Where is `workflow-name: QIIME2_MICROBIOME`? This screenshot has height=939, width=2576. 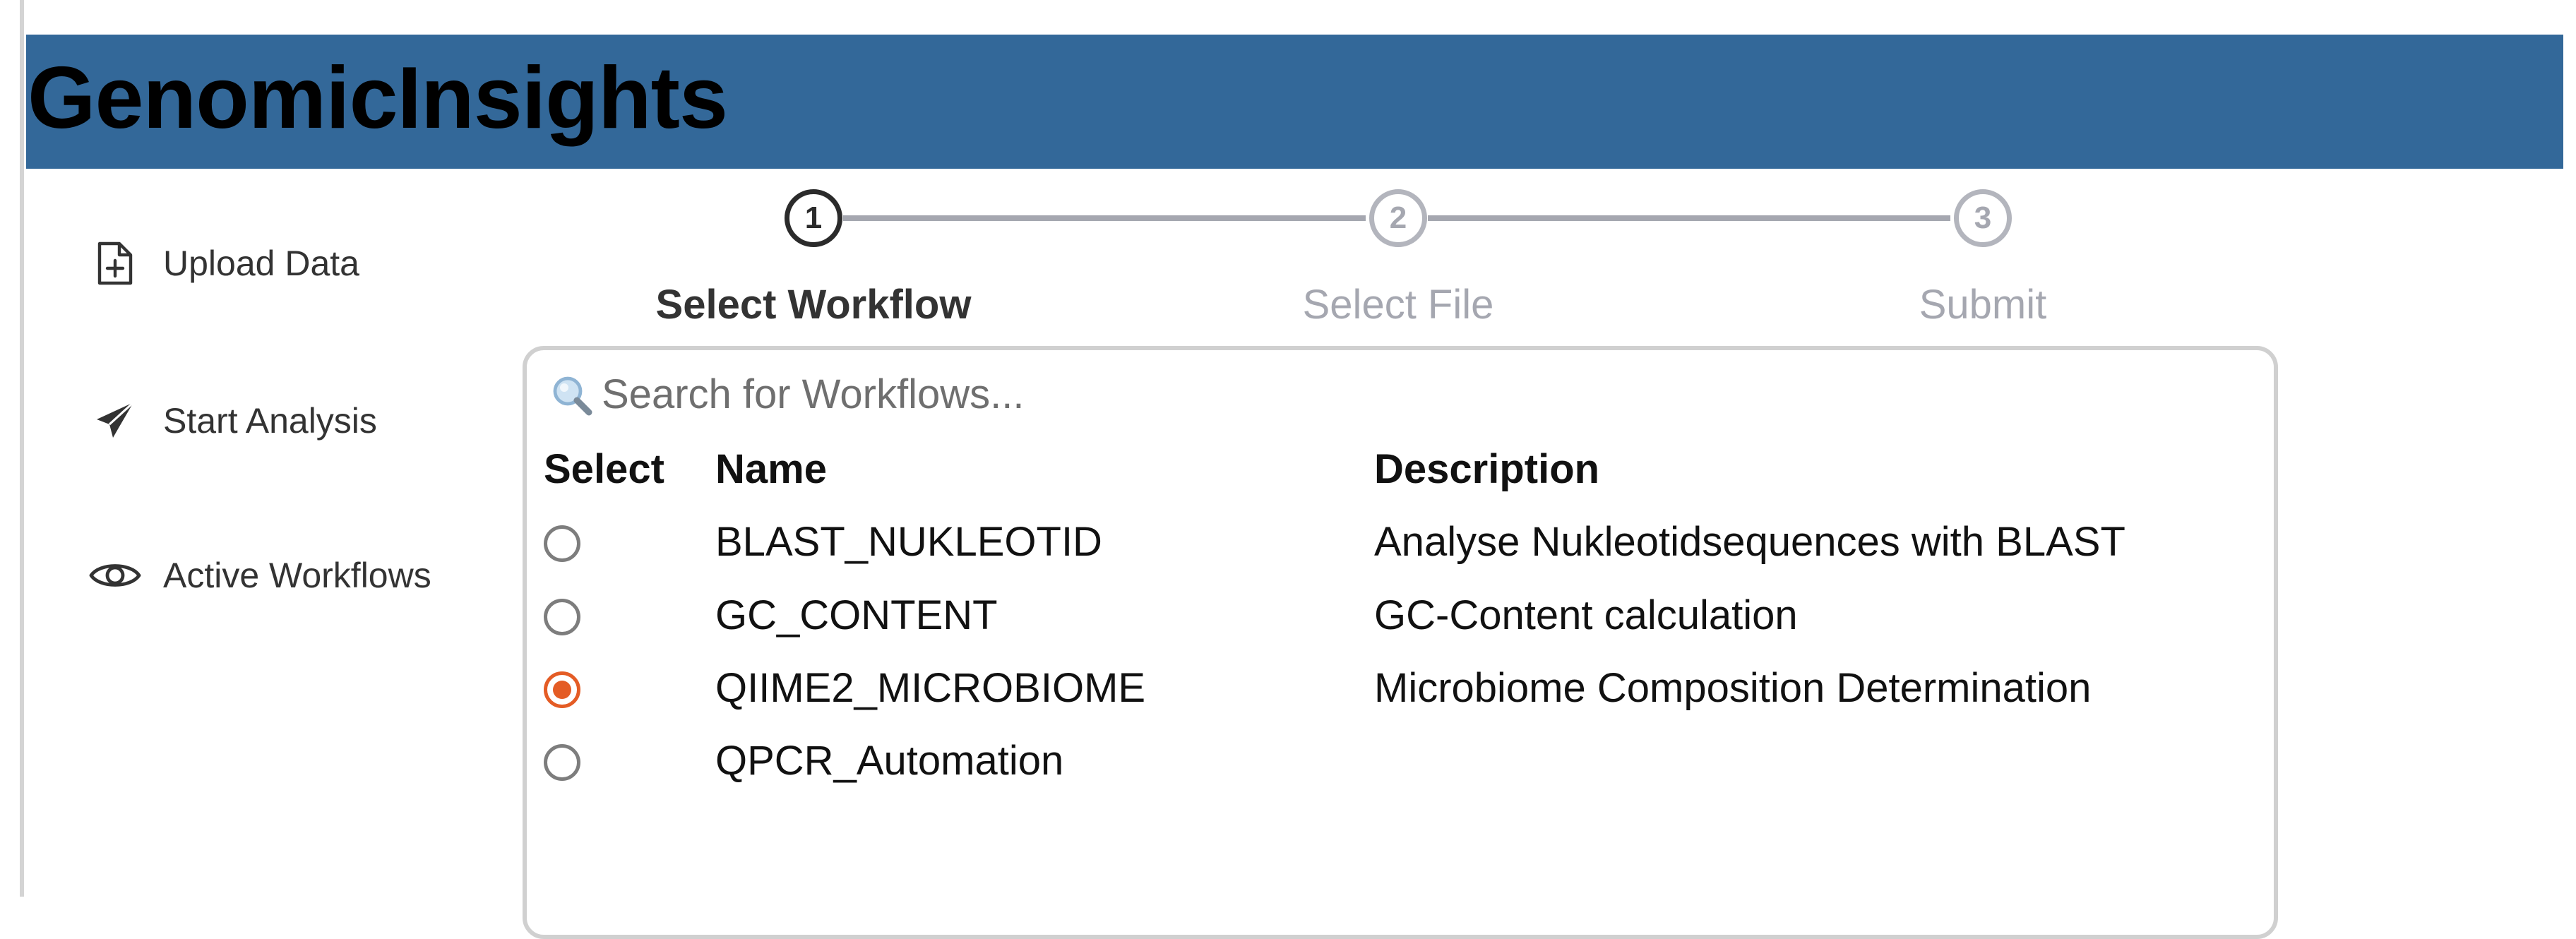 workflow-name: QIIME2_MICROBIOME is located at coordinates (930, 688).